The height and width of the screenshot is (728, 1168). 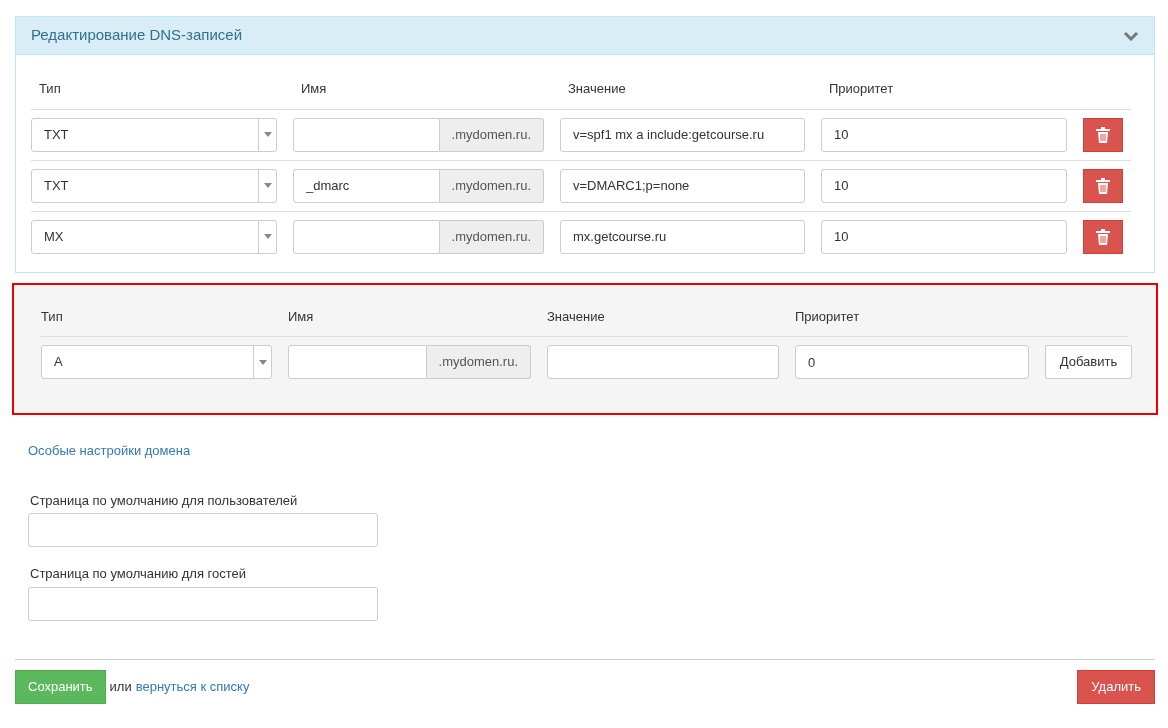 I want to click on value-input: v=spf1 mx a include:getcourse.ru, so click(x=682, y=134).